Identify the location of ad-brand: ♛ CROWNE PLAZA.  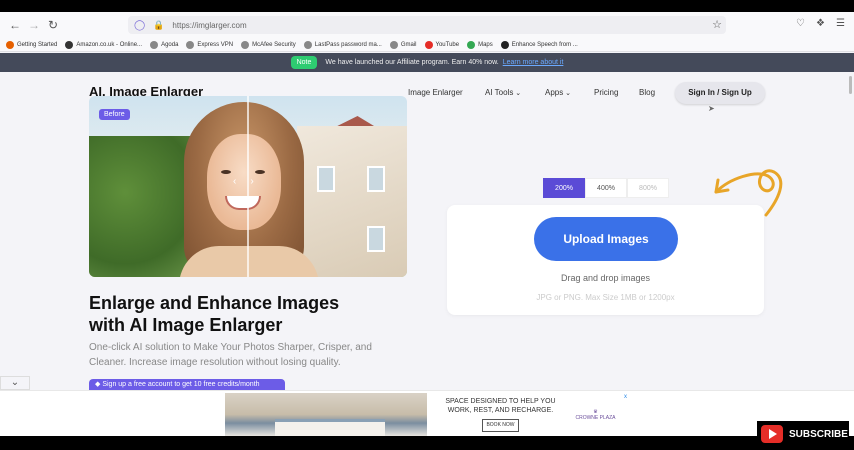
(595, 415).